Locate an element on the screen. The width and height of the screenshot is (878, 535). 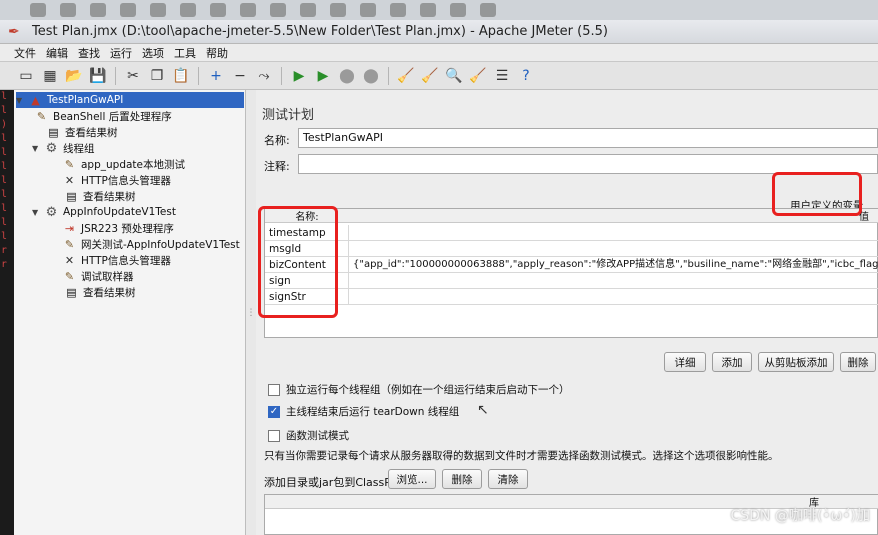
paste-icon: 📋 is located at coordinates (181, 76).